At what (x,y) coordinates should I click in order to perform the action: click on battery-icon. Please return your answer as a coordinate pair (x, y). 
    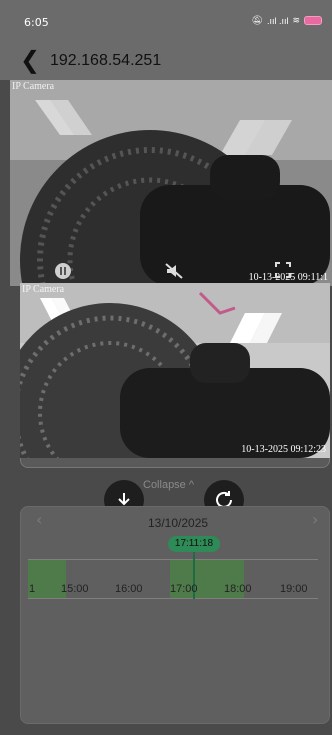
    Looking at the image, I should click on (313, 20).